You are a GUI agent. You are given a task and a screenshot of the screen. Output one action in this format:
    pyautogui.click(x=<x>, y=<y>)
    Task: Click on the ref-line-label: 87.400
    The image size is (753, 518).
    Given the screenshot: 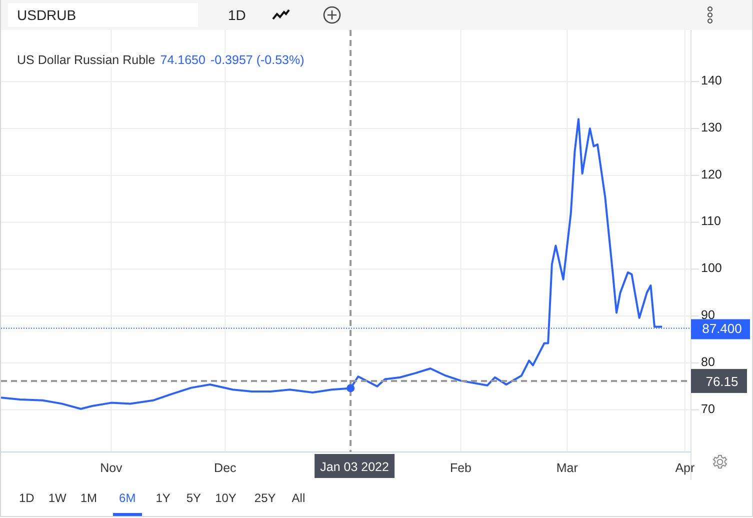 What is the action you would take?
    pyautogui.click(x=722, y=328)
    